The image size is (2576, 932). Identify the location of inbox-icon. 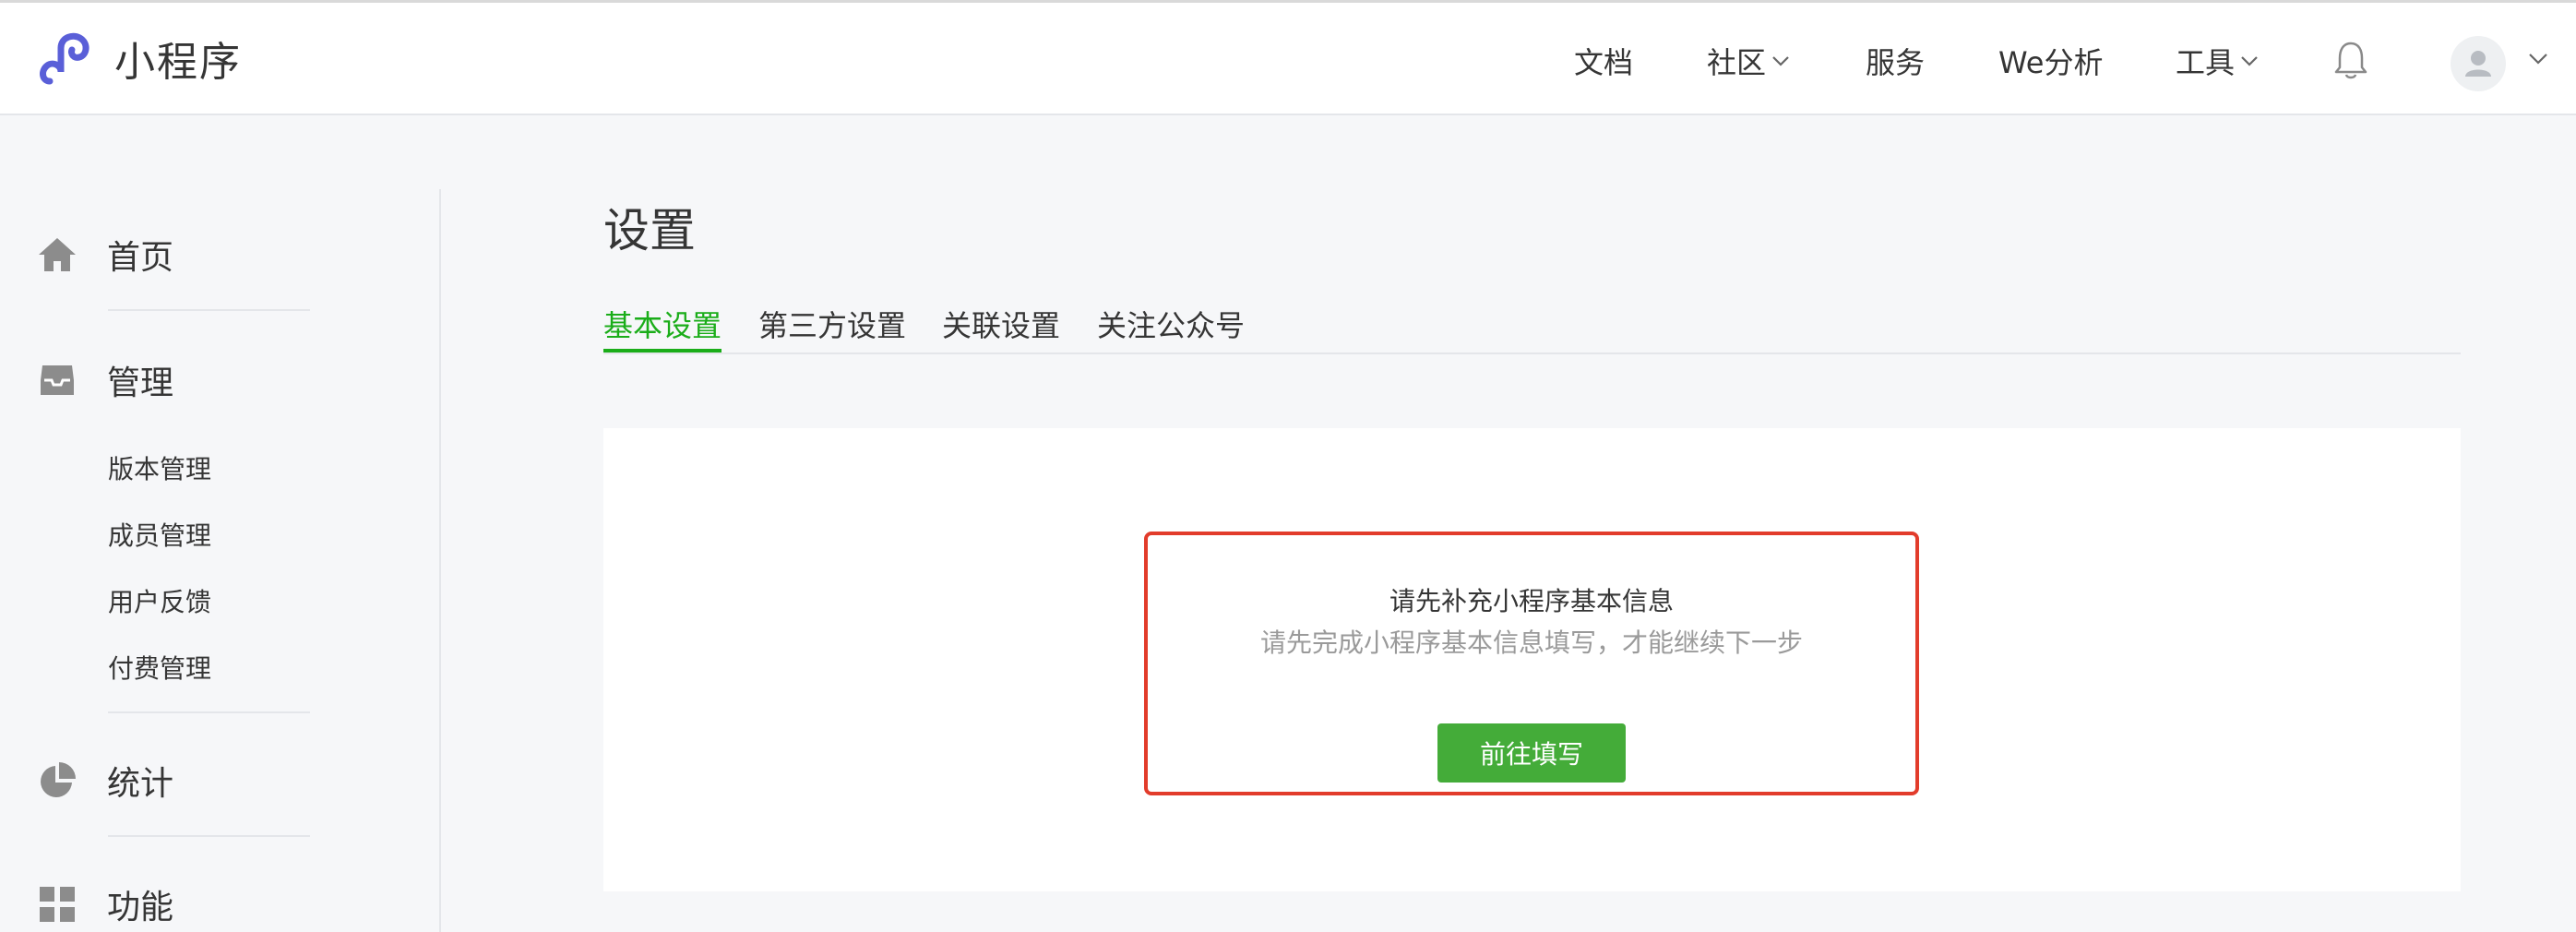
(57, 380).